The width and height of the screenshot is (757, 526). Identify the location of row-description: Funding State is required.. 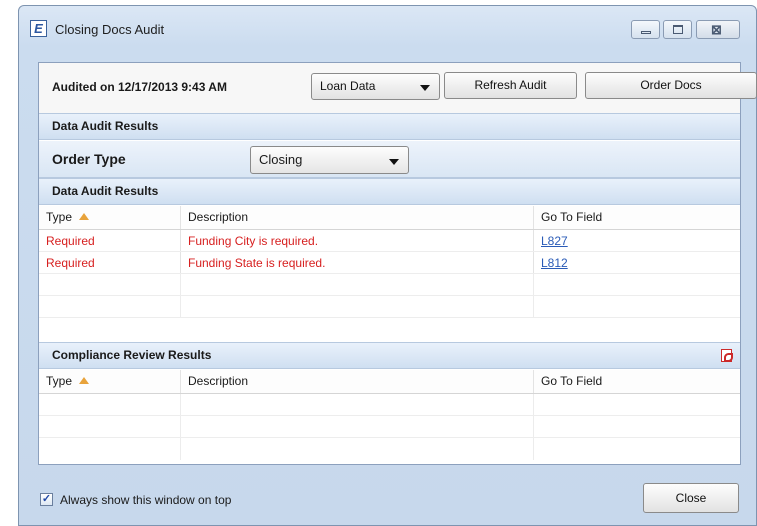
(356, 262).